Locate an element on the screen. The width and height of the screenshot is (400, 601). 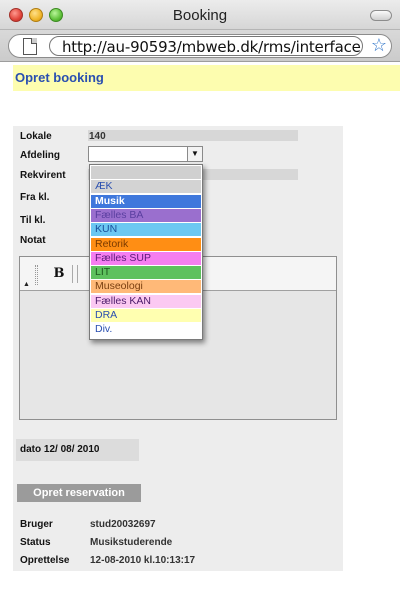
notat-label: Notat is located at coordinates (33, 240).